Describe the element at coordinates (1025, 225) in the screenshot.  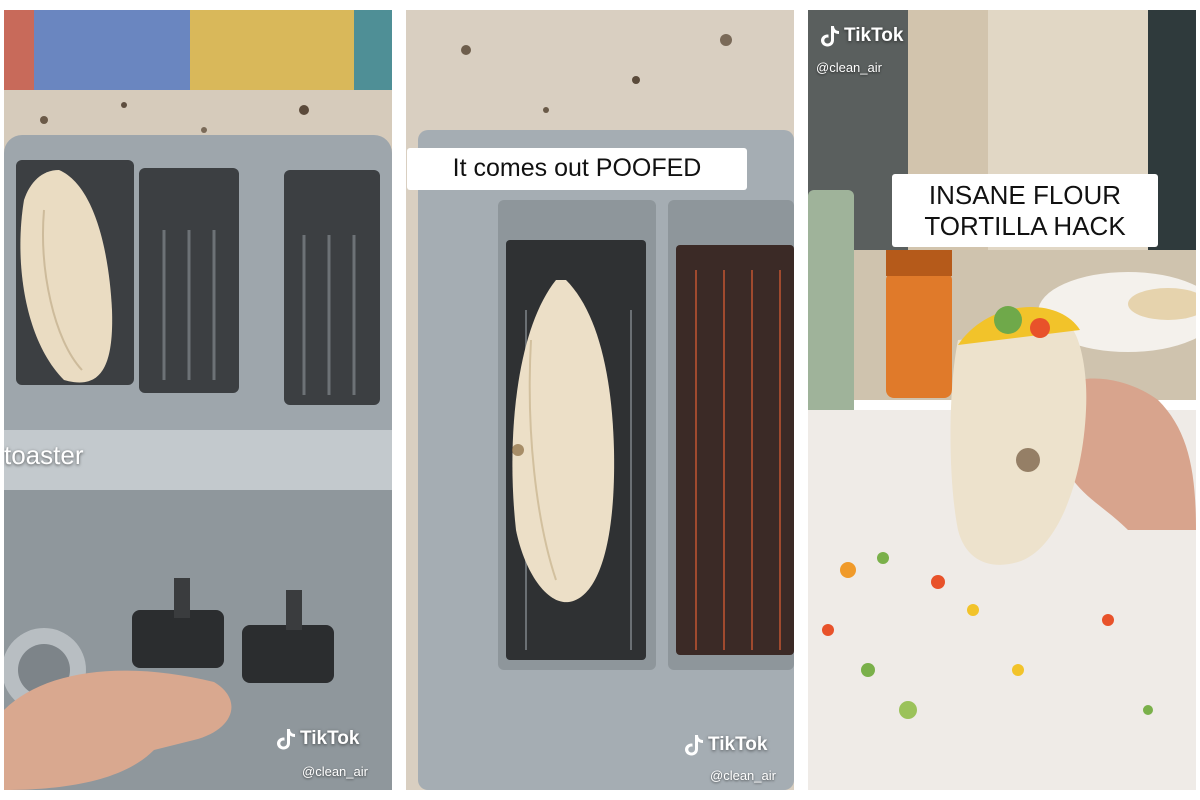
I see `caption-line-2: TORTILLA HACK` at that location.